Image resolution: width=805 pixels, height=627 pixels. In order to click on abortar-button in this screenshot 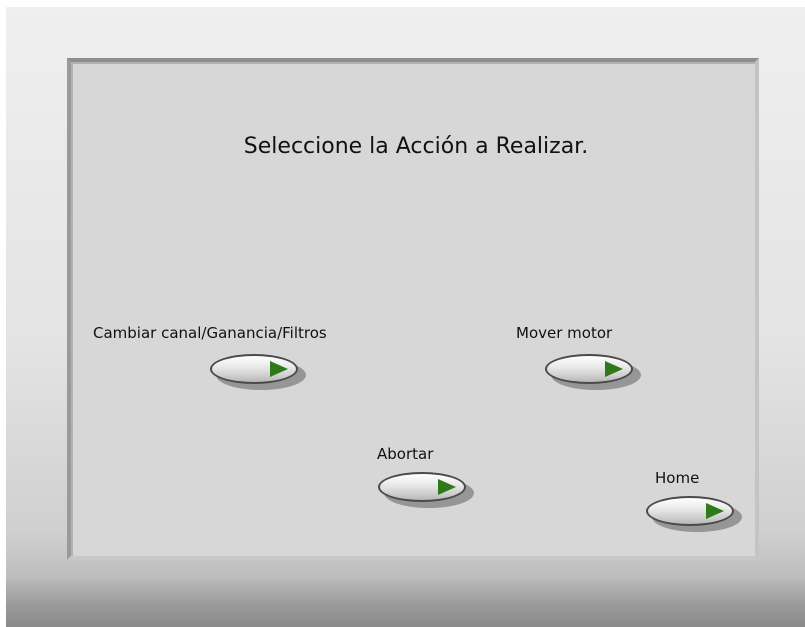, I will do `click(426, 490)`.